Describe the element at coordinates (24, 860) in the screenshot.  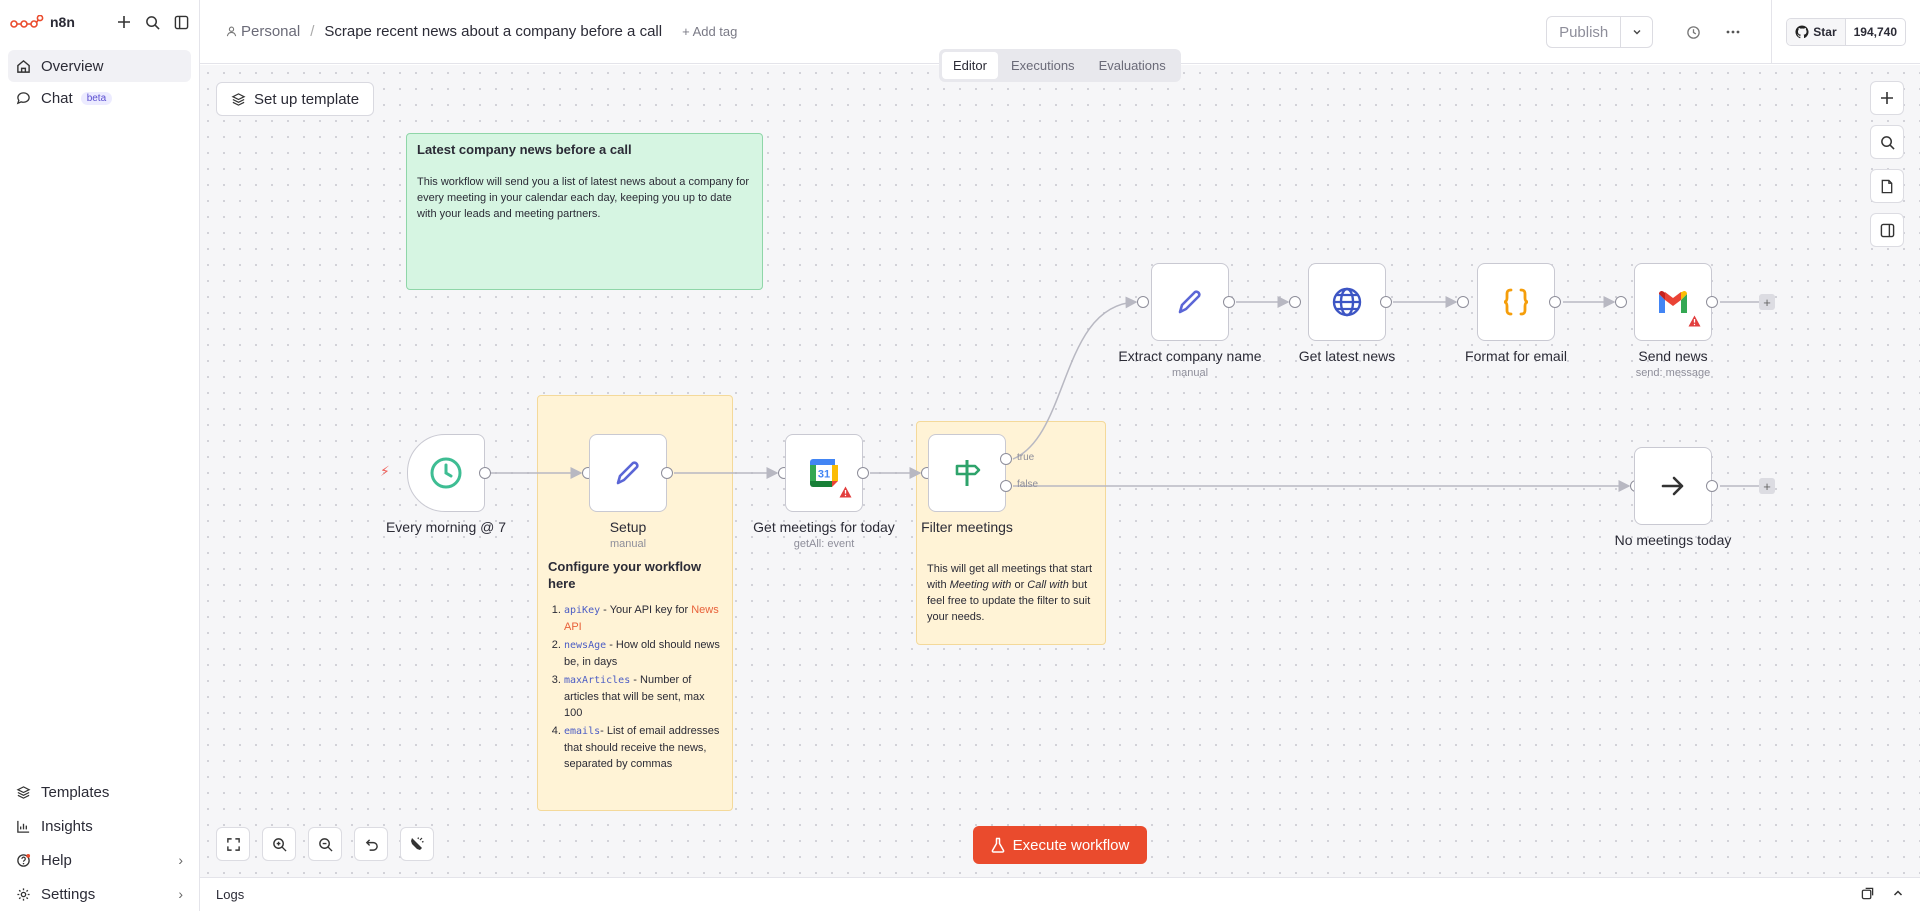
I see `help-icon` at that location.